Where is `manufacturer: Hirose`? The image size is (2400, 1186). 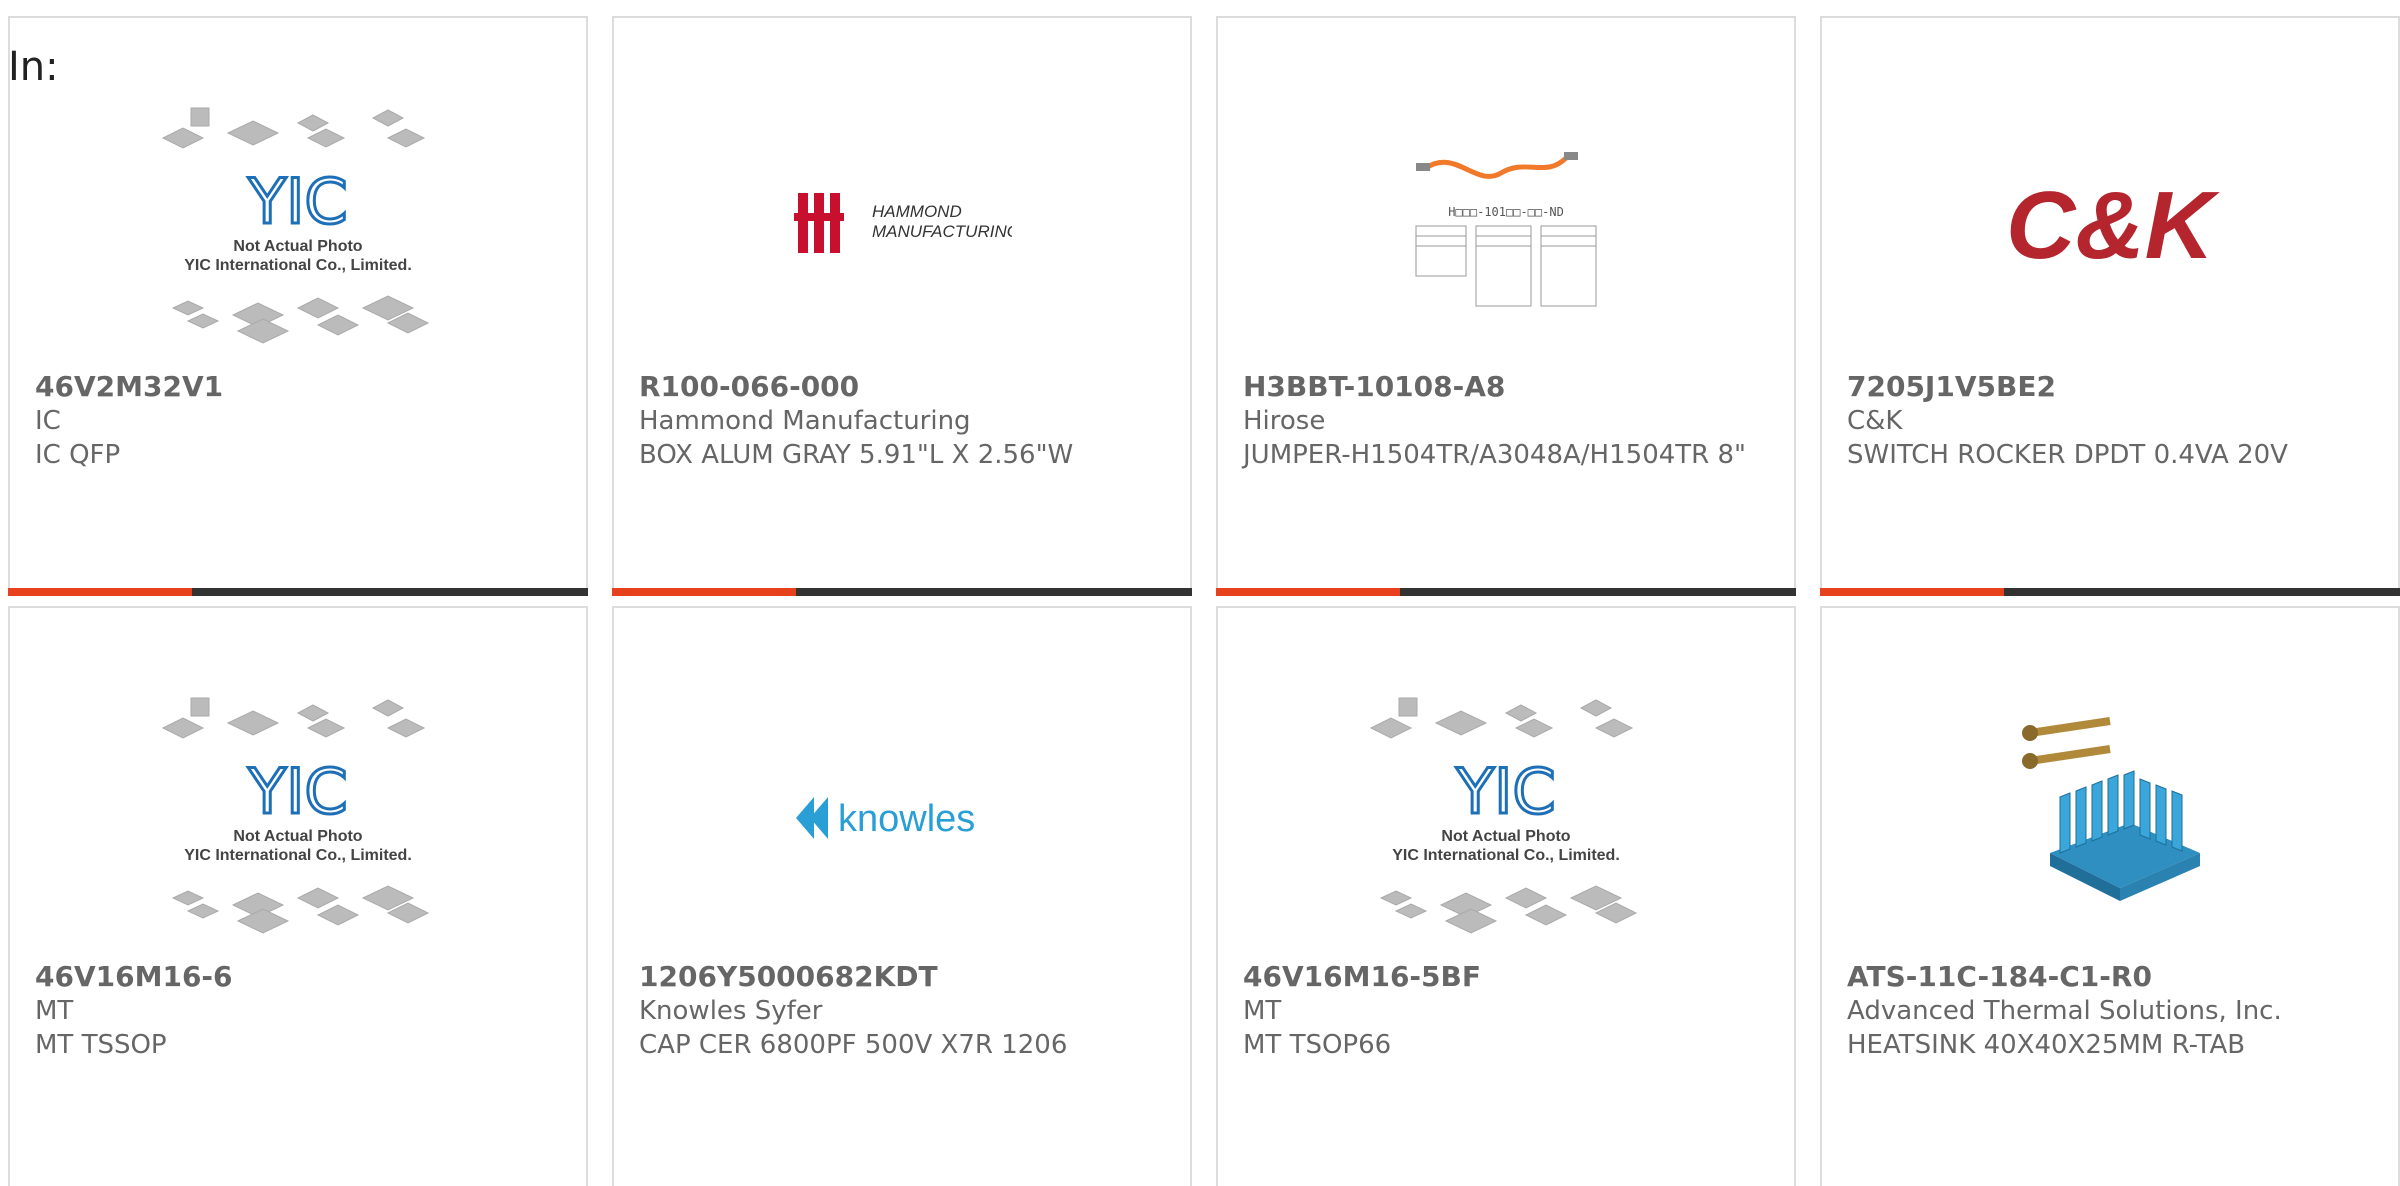
manufacturer: Hirose is located at coordinates (1284, 421).